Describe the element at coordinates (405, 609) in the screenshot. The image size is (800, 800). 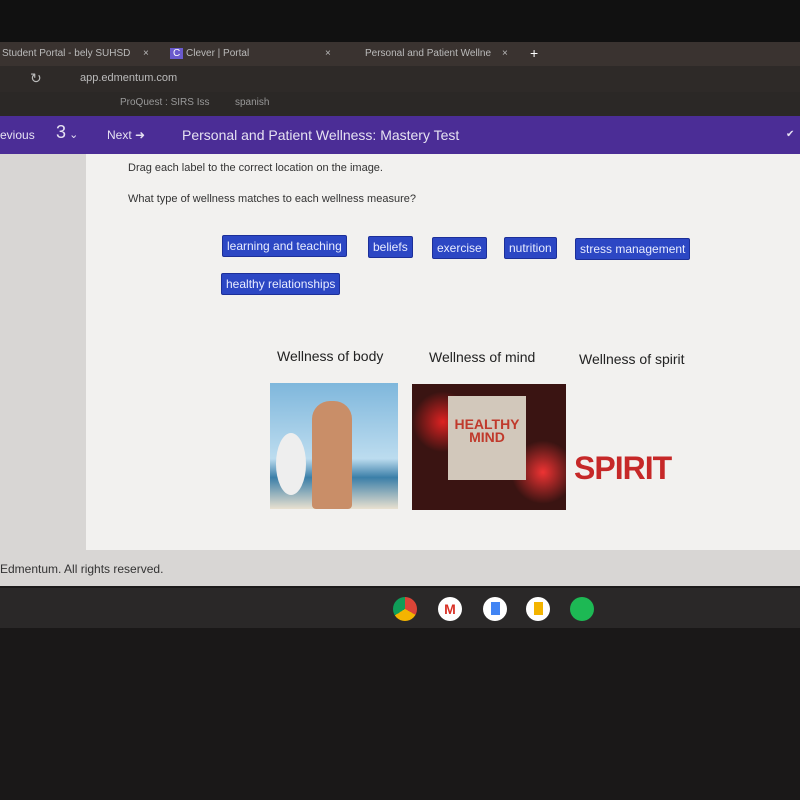
I see `chrome-icon` at that location.